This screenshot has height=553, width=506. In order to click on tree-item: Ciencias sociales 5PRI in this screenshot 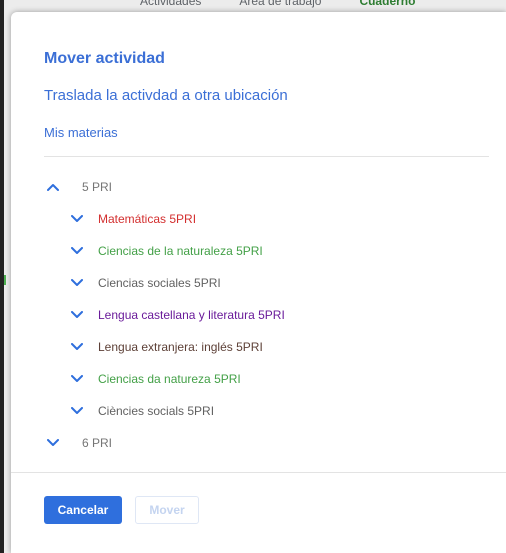, I will do `click(258, 283)`.